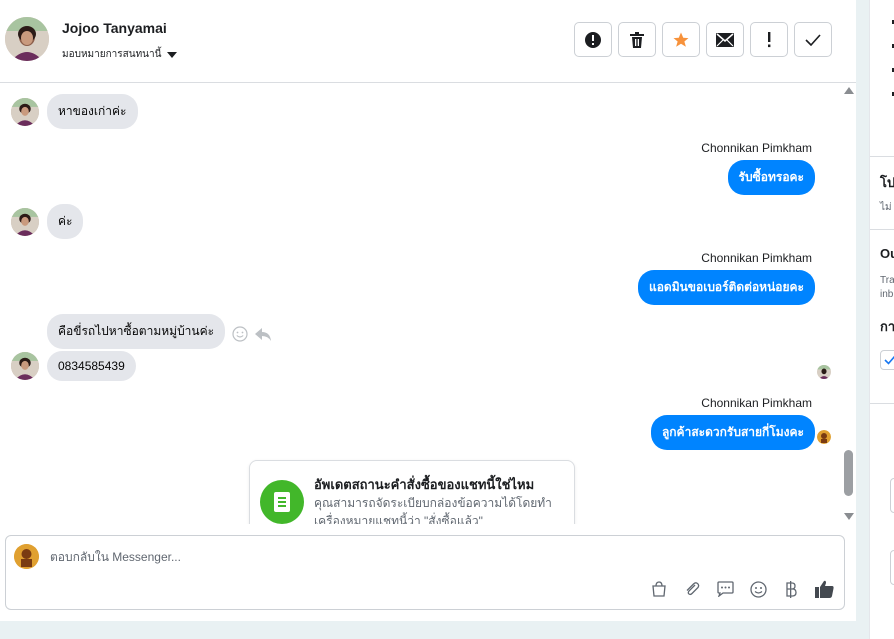 This screenshot has height=639, width=894. I want to click on message-composer, so click(425, 572).